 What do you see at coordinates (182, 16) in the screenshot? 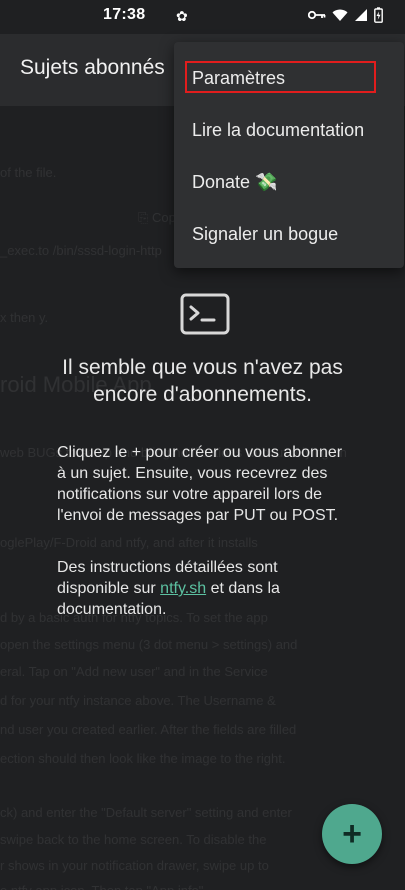
I see `notification-icon: ✿` at bounding box center [182, 16].